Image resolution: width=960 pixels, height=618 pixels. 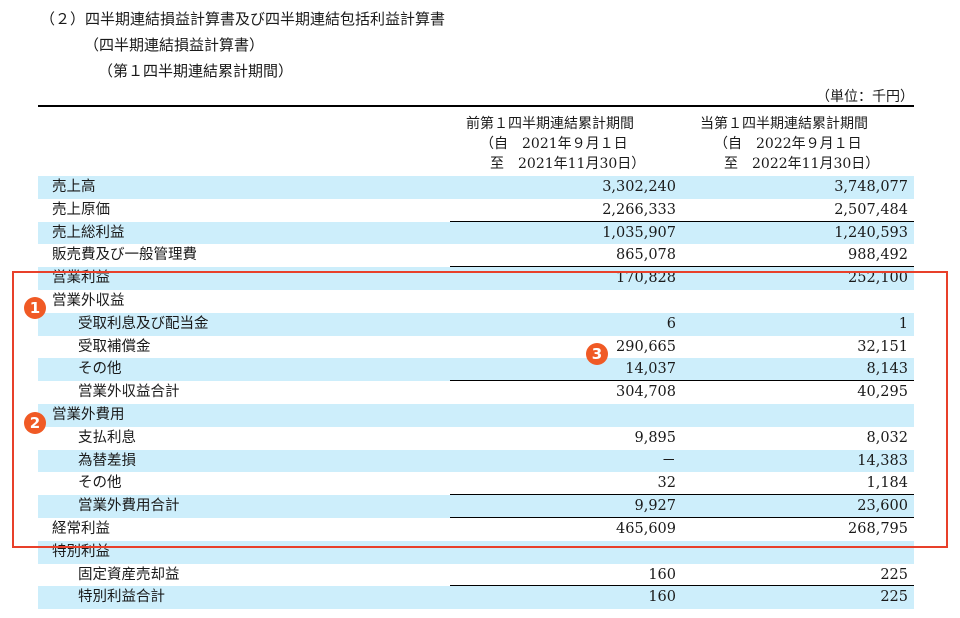 I want to click on column-prev-title: 前第１四半期連結累計期間, so click(x=550, y=124).